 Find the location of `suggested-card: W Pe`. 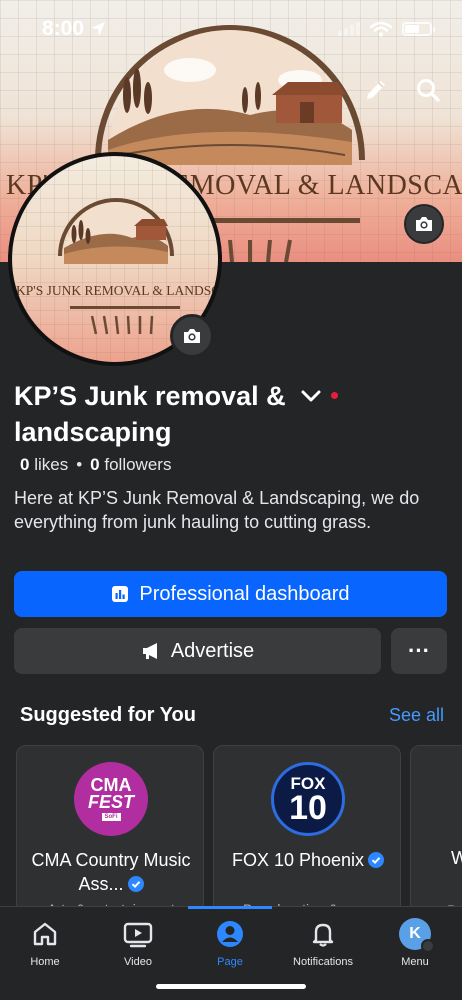

suggested-card: W Pe is located at coordinates (436, 835).